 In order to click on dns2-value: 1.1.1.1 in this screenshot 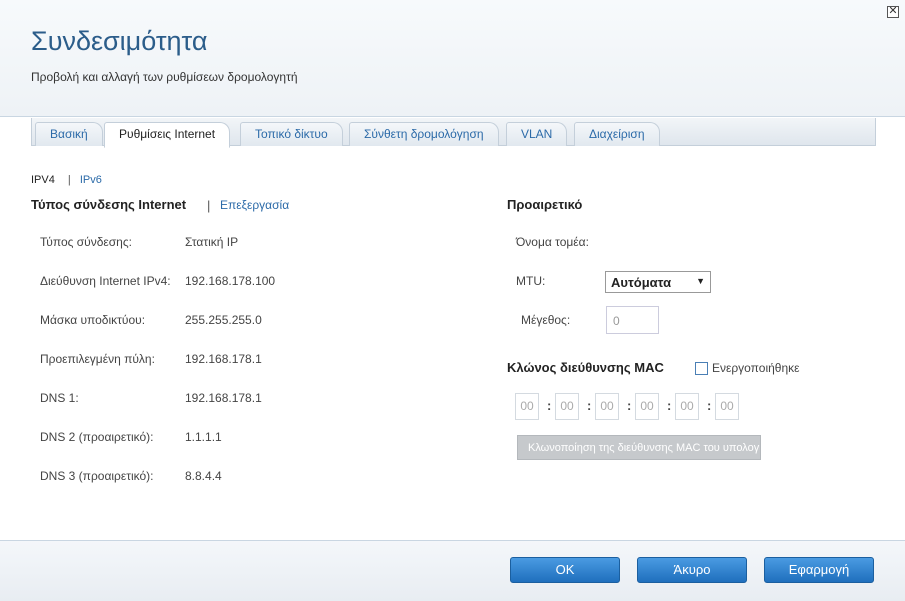, I will do `click(203, 437)`.